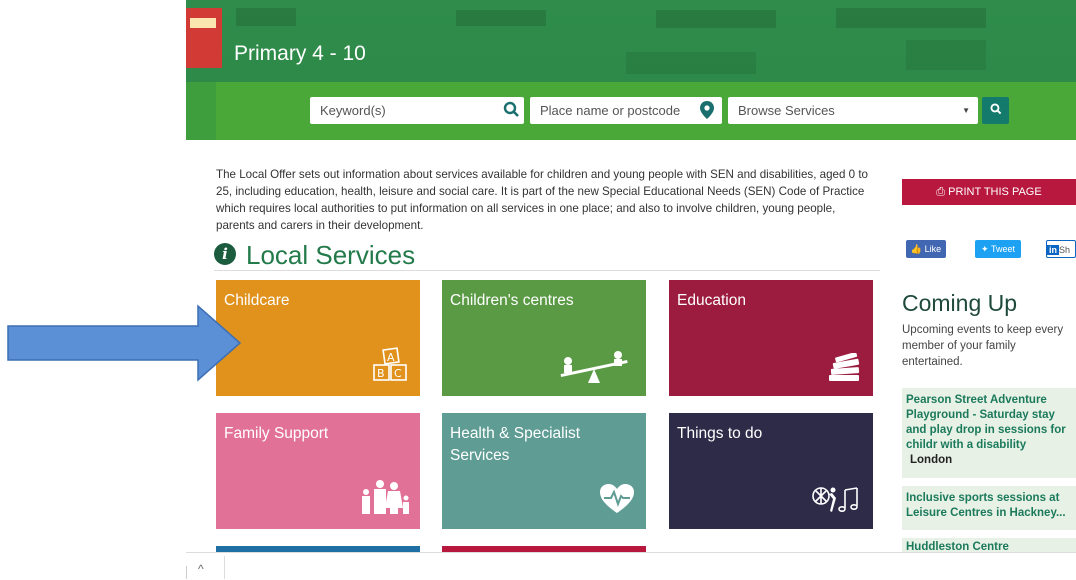  I want to click on annotation-arrow, so click(124, 343).